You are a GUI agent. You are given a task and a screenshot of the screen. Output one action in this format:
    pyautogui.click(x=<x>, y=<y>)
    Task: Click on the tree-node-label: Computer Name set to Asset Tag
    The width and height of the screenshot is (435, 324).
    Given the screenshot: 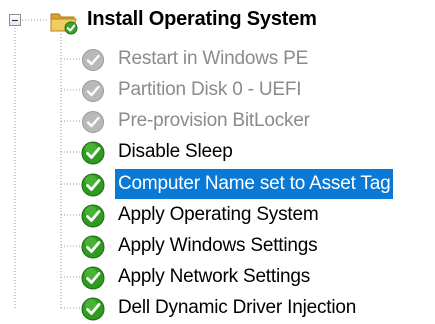 What is the action you would take?
    pyautogui.click(x=254, y=184)
    